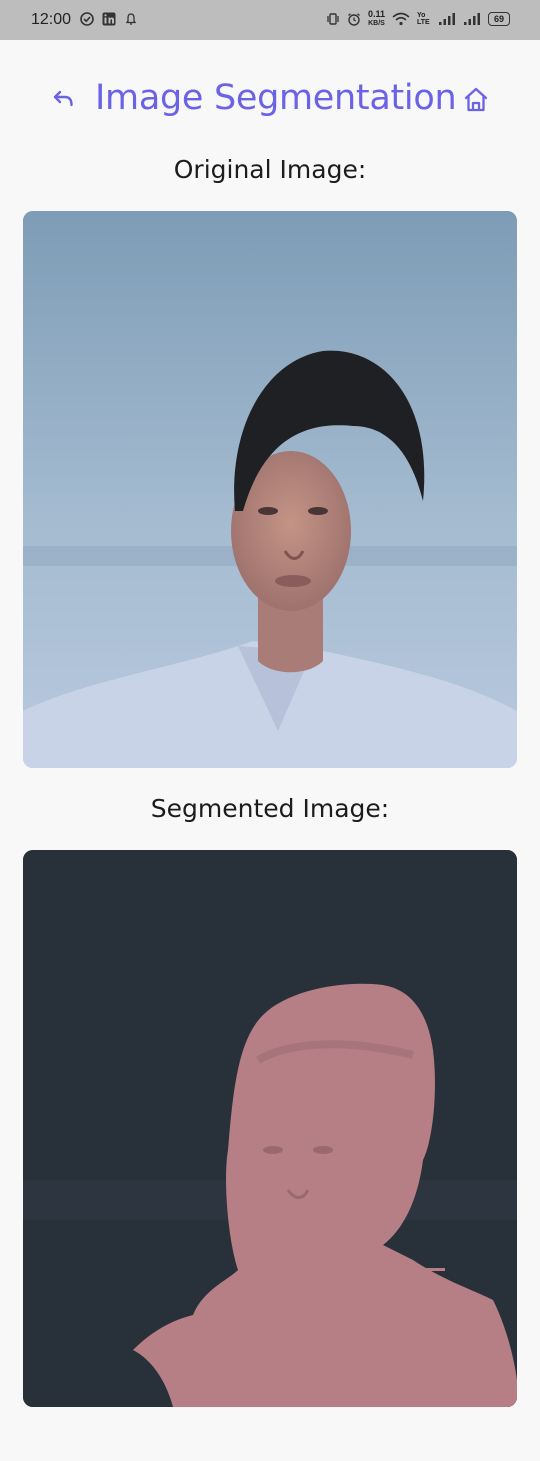  I want to click on original-image-label: Original Image:, so click(270, 169).